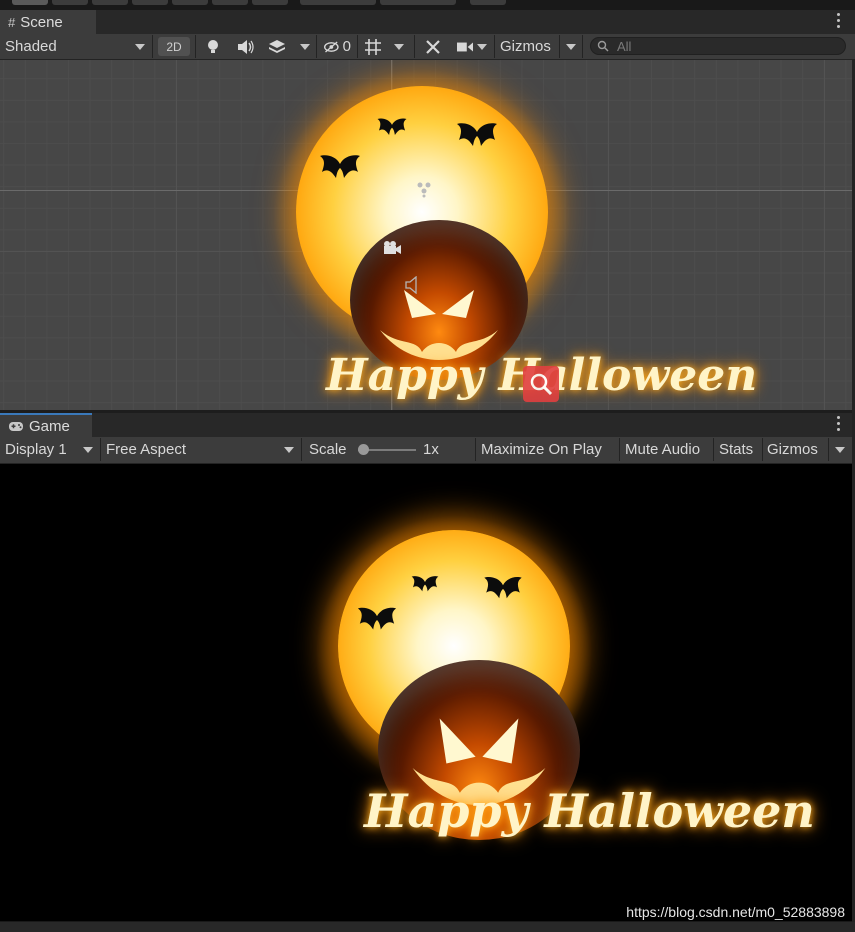  I want to click on grid-toggle, so click(373, 46).